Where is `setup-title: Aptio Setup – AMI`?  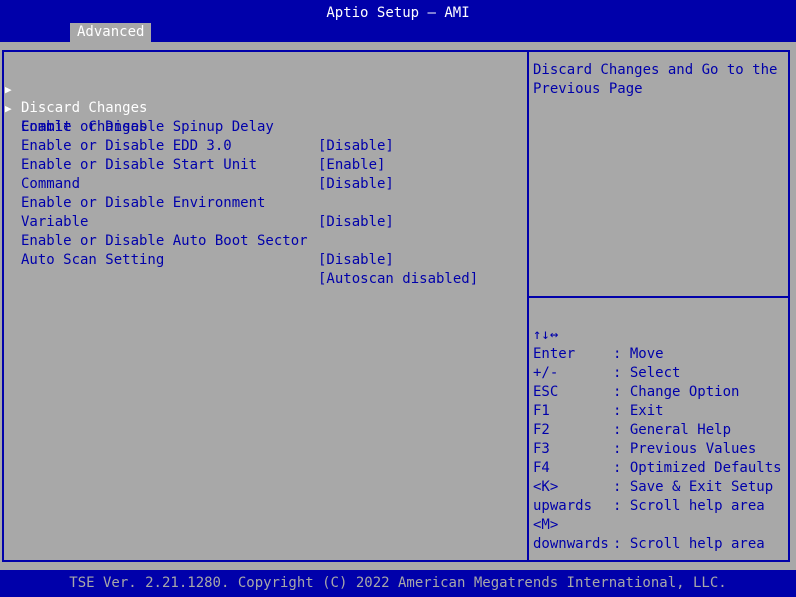 setup-title: Aptio Setup – AMI is located at coordinates (398, 13).